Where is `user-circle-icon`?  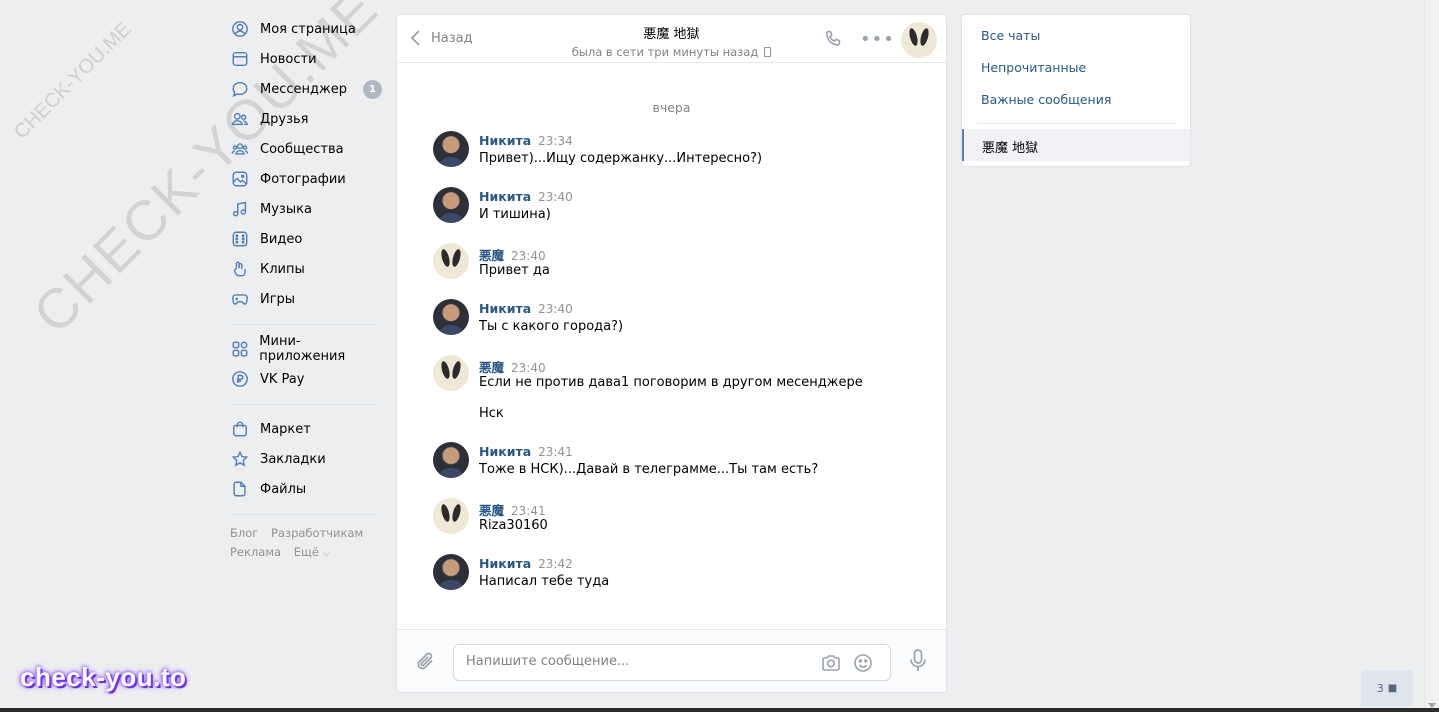 user-circle-icon is located at coordinates (240, 29).